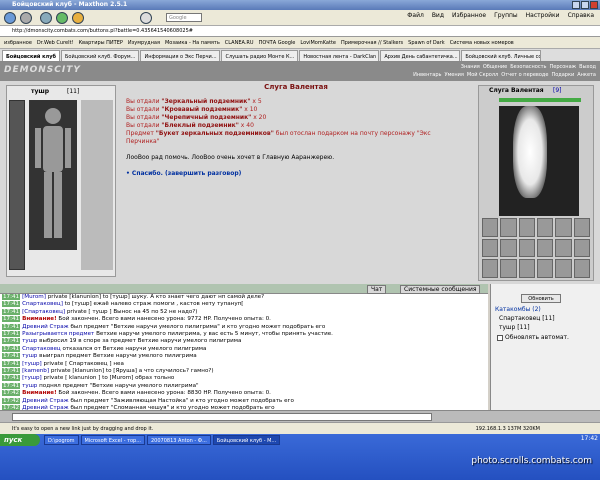 The image size is (600, 480). What do you see at coordinates (146, 18) in the screenshot?
I see `search-engine-icon` at bounding box center [146, 18].